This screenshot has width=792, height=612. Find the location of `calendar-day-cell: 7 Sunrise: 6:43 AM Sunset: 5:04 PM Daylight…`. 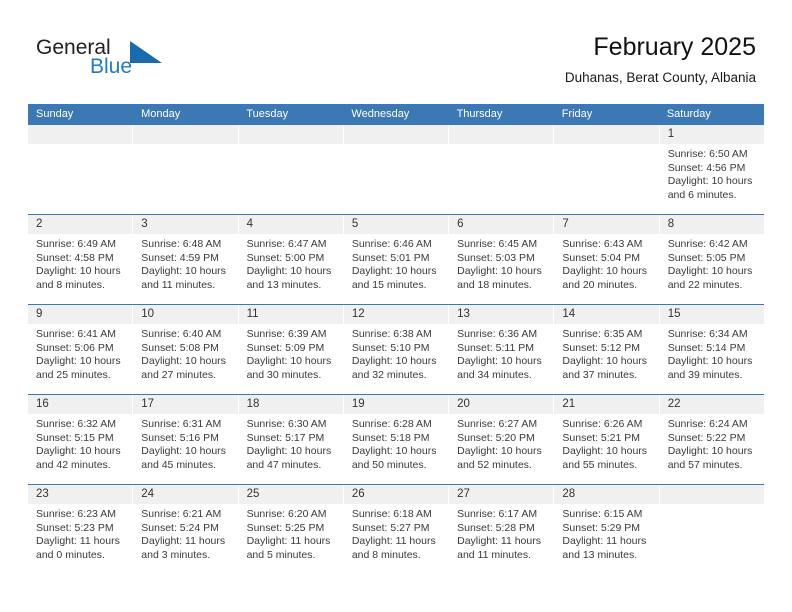

calendar-day-cell: 7 Sunrise: 6:43 AM Sunset: 5:04 PM Daylight… is located at coordinates (607, 259).